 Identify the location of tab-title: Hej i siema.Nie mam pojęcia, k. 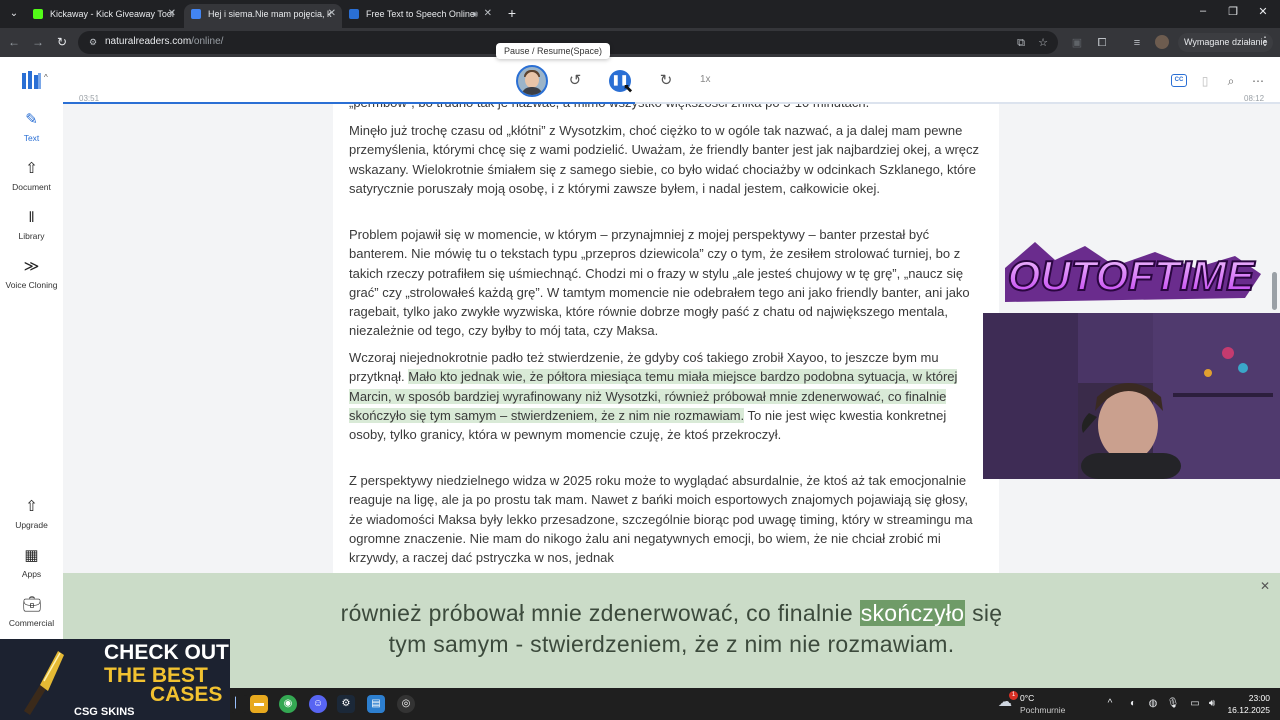
(270, 14).